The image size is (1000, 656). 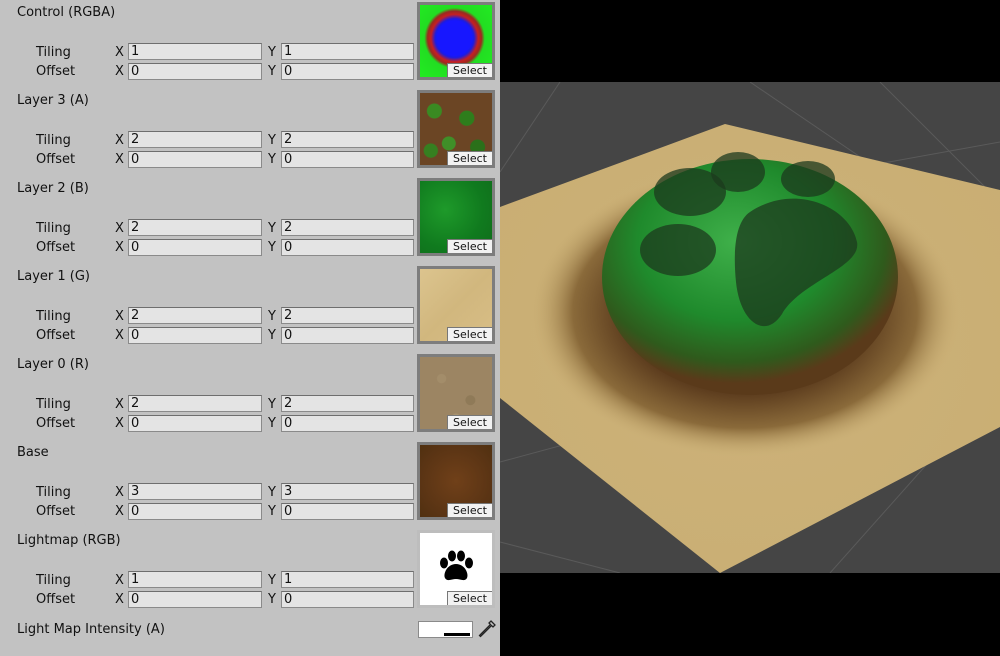 I want to click on texture-slot-title: Layer 2 (B), so click(x=53, y=188).